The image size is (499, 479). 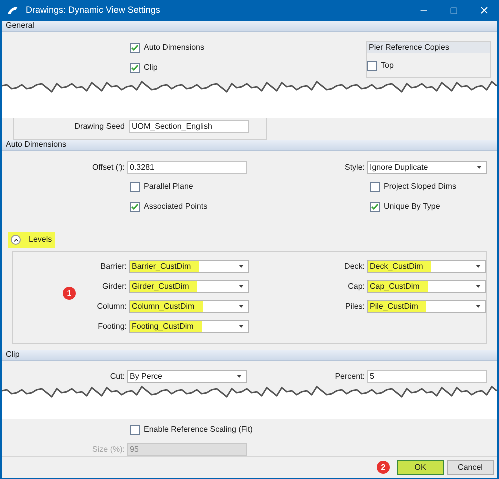 What do you see at coordinates (399, 167) in the screenshot?
I see `dropdown-value: Ignore Duplicate` at bounding box center [399, 167].